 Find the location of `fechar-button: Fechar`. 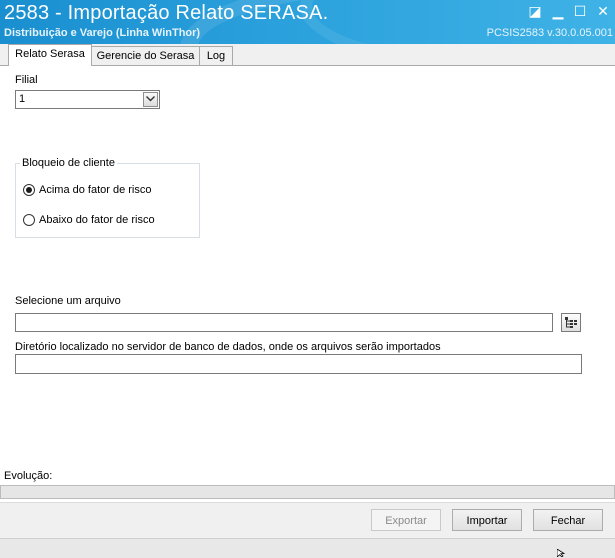

fechar-button: Fechar is located at coordinates (568, 520).